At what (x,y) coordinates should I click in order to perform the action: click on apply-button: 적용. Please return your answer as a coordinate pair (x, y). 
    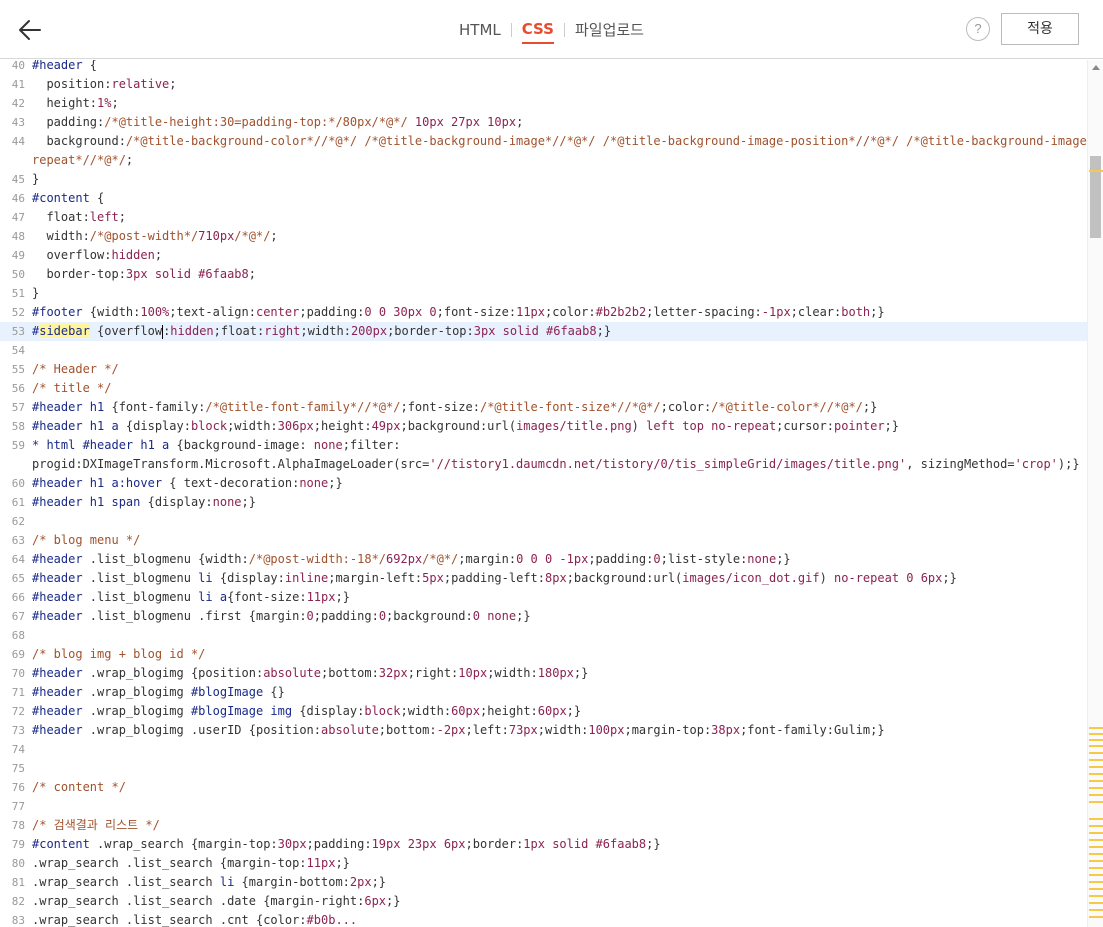
    Looking at the image, I should click on (1040, 29).